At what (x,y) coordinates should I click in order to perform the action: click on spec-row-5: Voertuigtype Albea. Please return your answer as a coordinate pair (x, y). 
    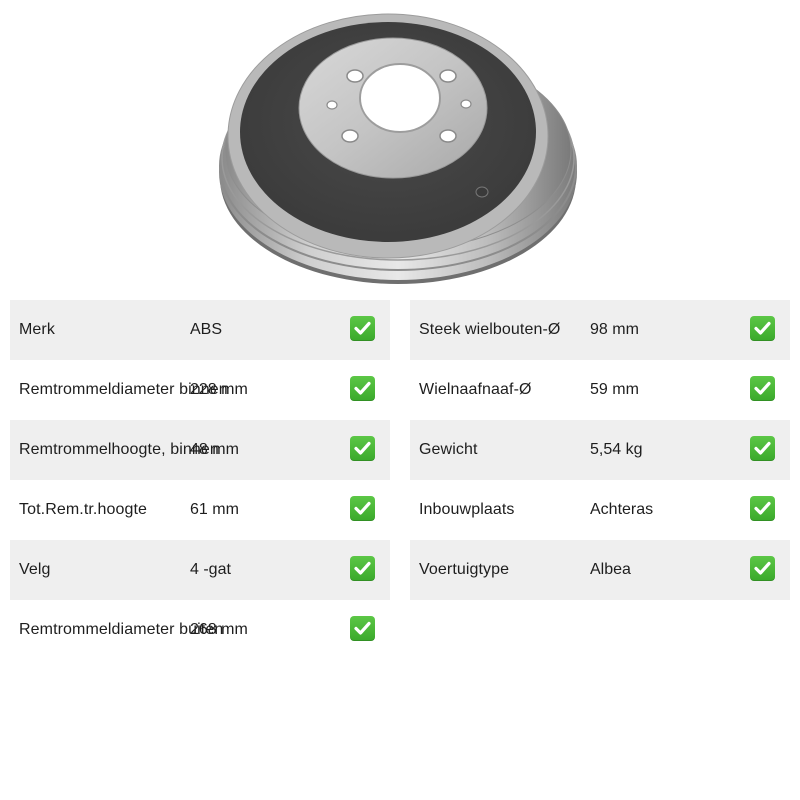
    Looking at the image, I should click on (600, 570).